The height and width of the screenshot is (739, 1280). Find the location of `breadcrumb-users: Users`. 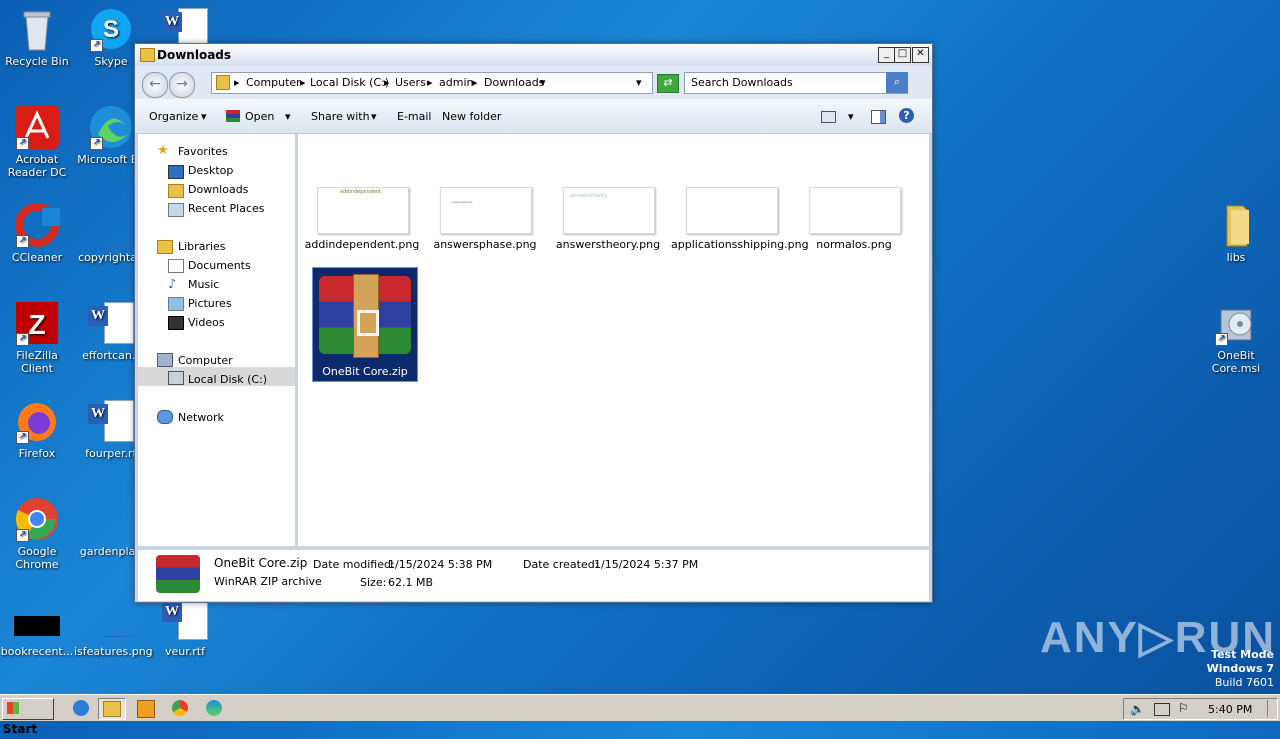

breadcrumb-users: Users is located at coordinates (410, 82).